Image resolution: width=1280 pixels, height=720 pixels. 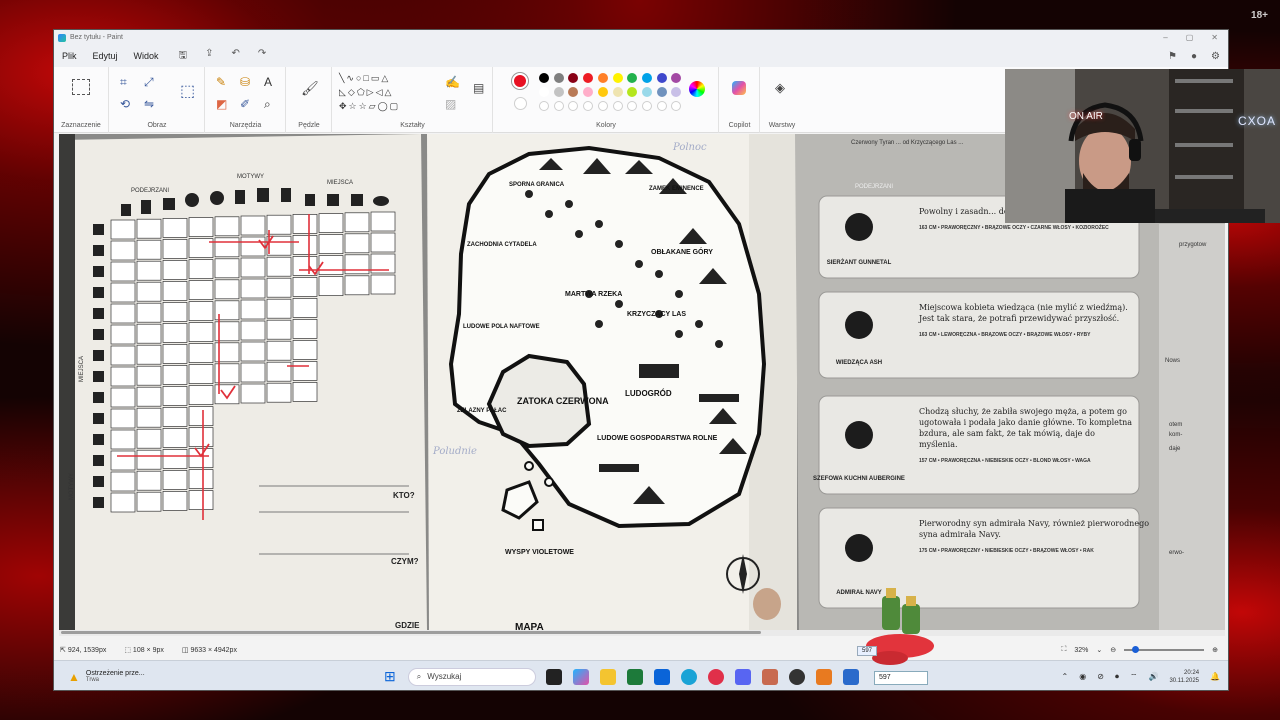 I want to click on horizontal-scrollbar, so click(x=642, y=633).